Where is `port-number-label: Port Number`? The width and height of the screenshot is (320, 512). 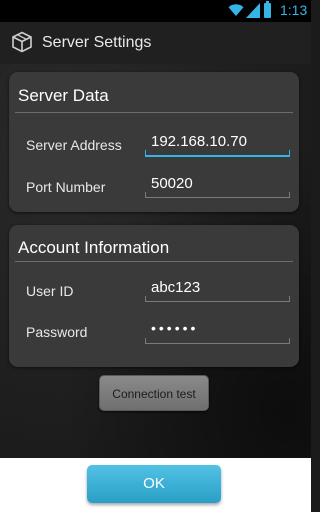
port-number-label: Port Number is located at coordinates (66, 187).